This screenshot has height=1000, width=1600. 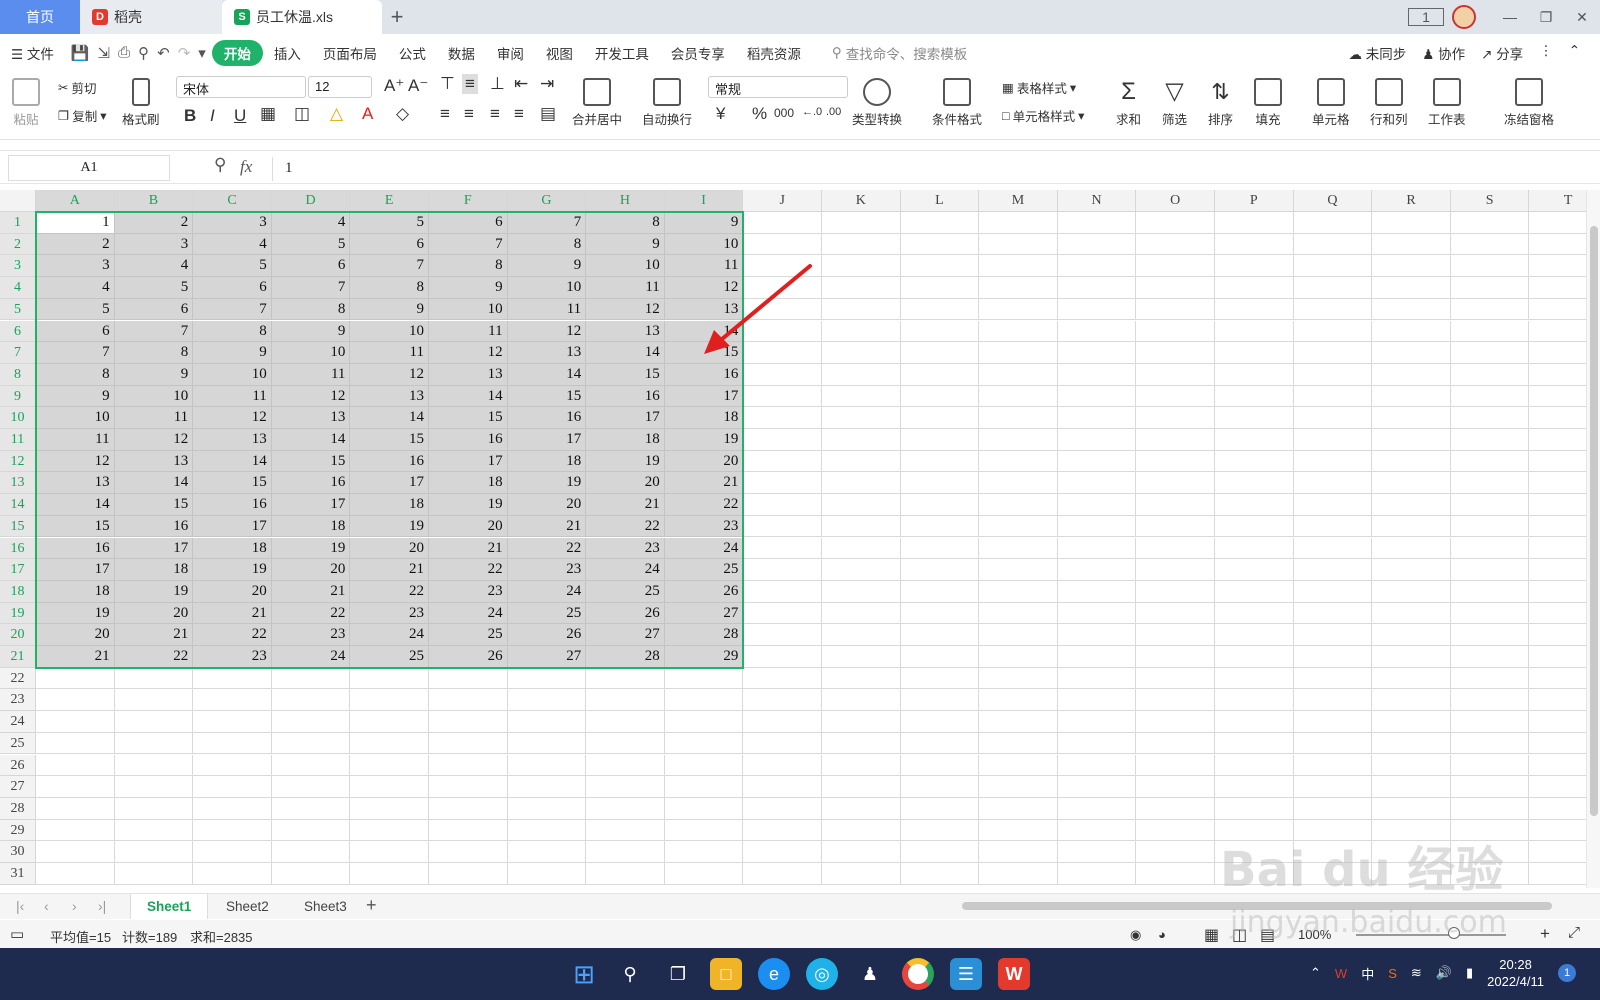 I want to click on menu-developer: 开发工具, so click(x=622, y=53).